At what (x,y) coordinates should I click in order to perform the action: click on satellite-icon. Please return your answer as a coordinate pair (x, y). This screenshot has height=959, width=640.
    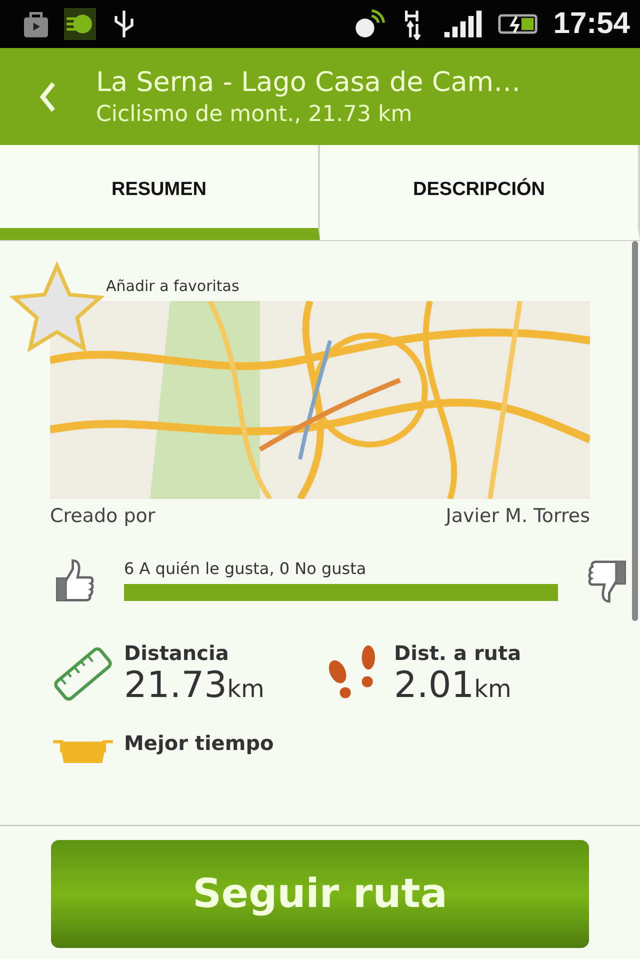
    Looking at the image, I should click on (369, 24).